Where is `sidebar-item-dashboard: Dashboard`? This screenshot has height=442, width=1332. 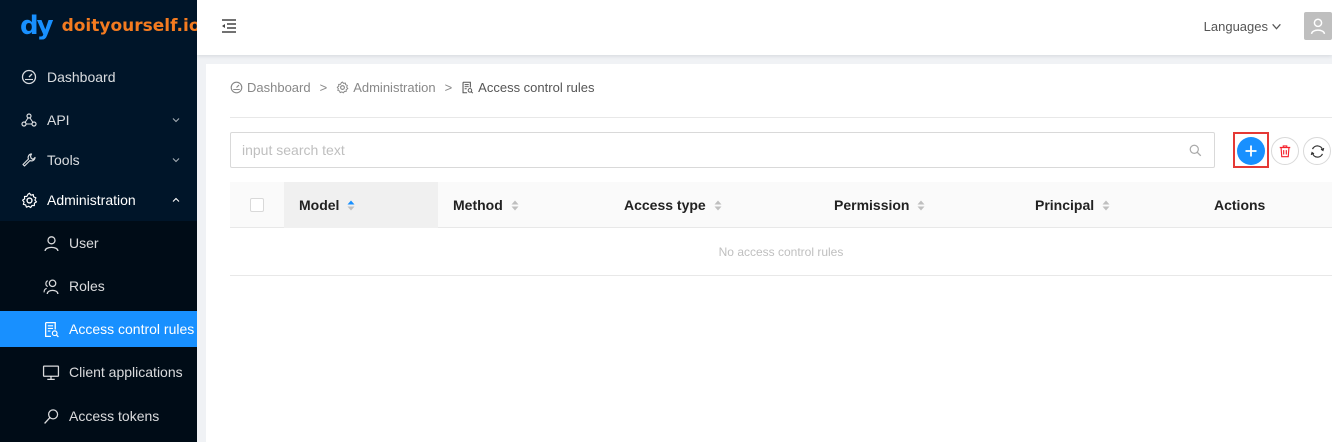
sidebar-item-dashboard: Dashboard is located at coordinates (98, 77).